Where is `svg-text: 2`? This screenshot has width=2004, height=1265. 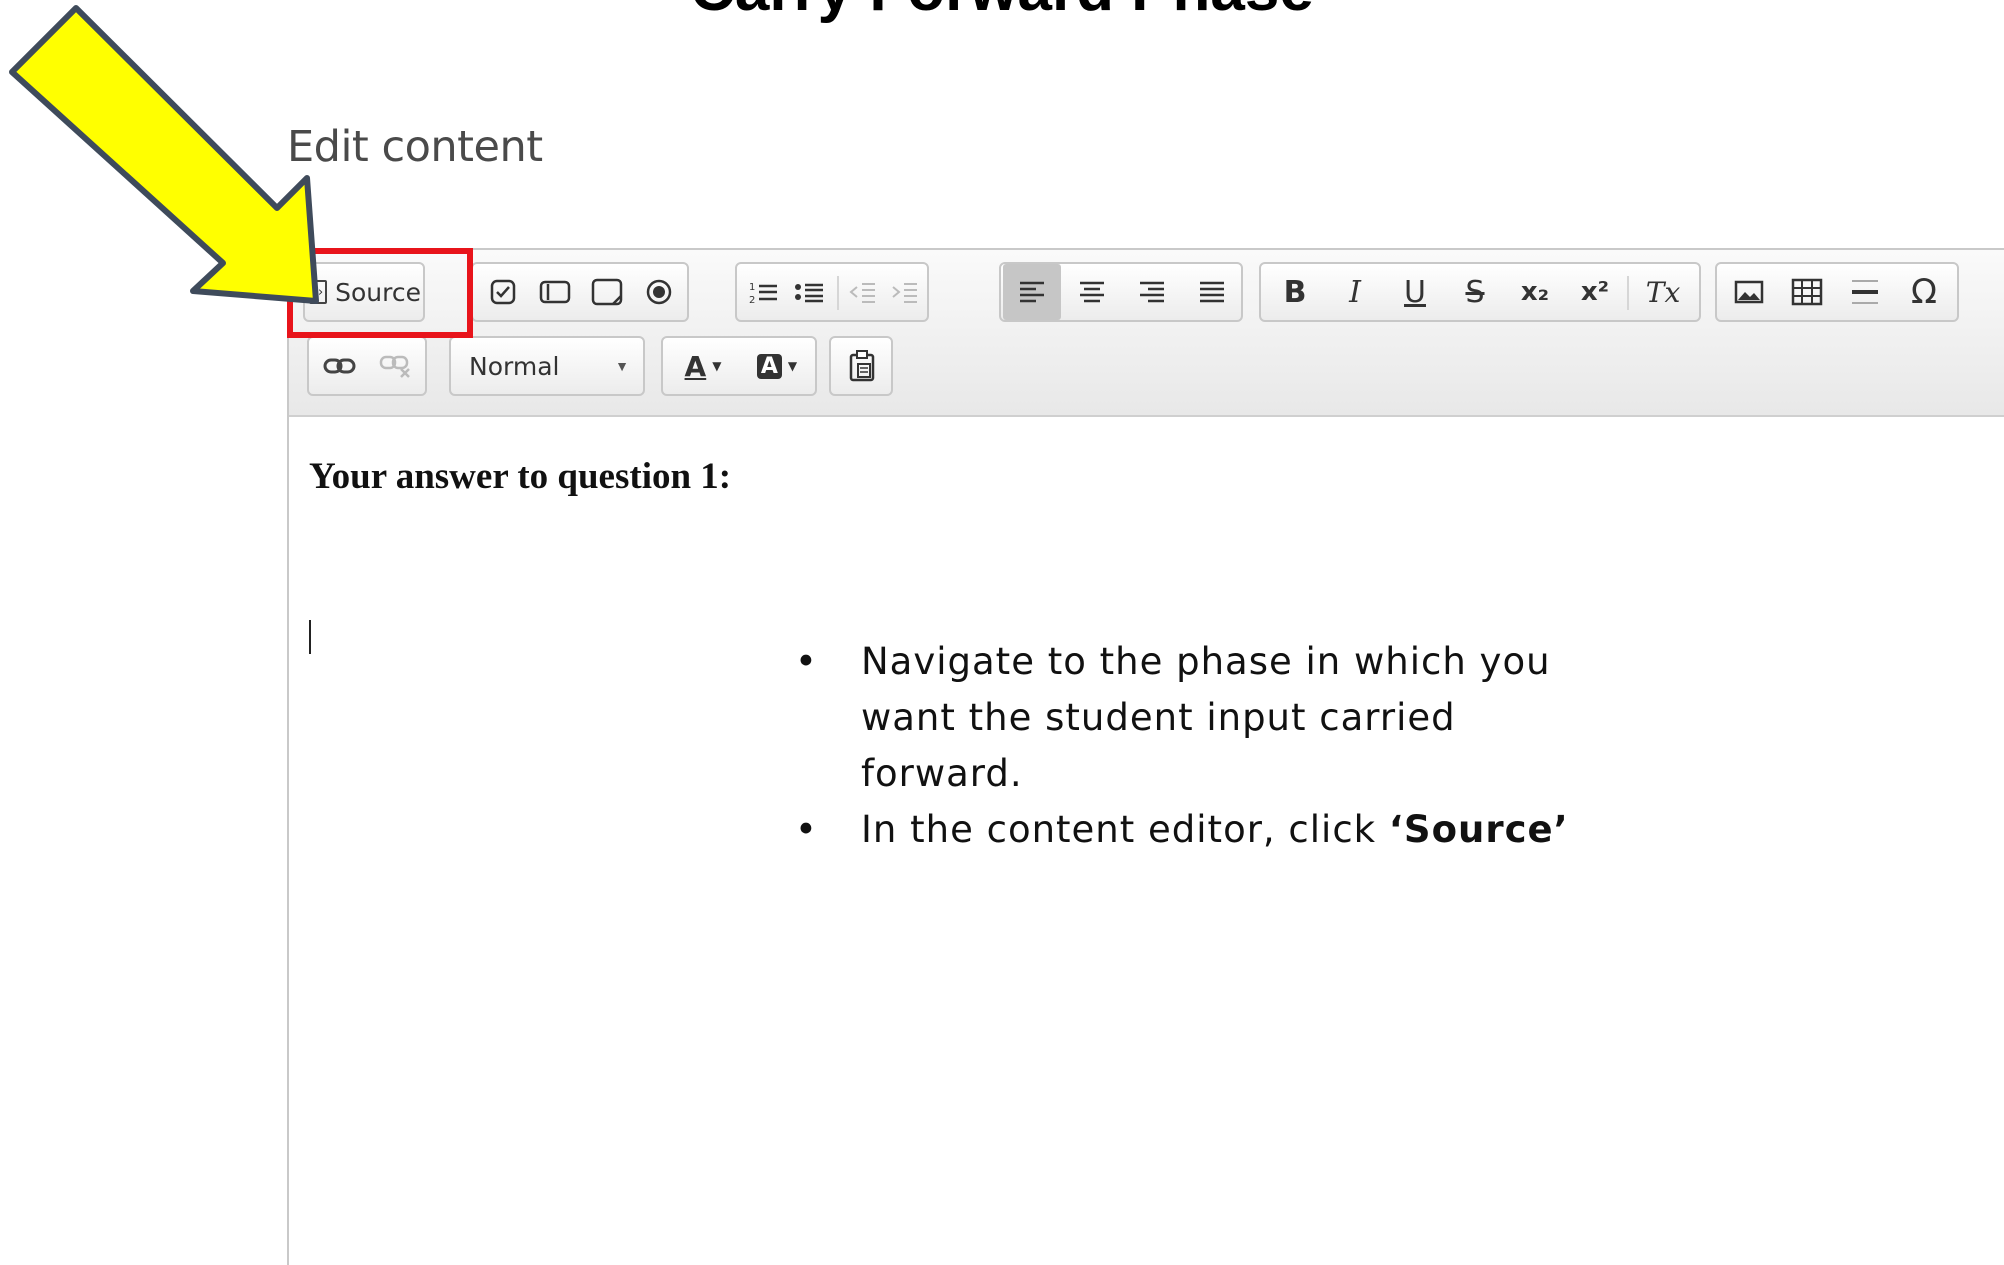
svg-text: 2 is located at coordinates (752, 300).